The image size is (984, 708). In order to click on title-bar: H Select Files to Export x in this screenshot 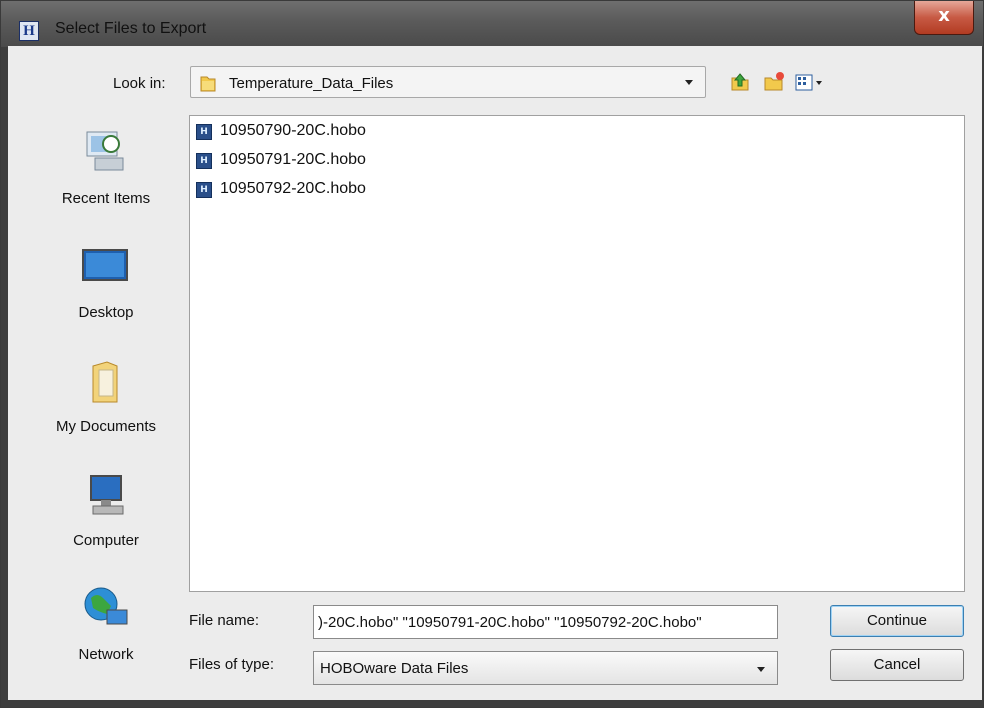, I will do `click(492, 24)`.